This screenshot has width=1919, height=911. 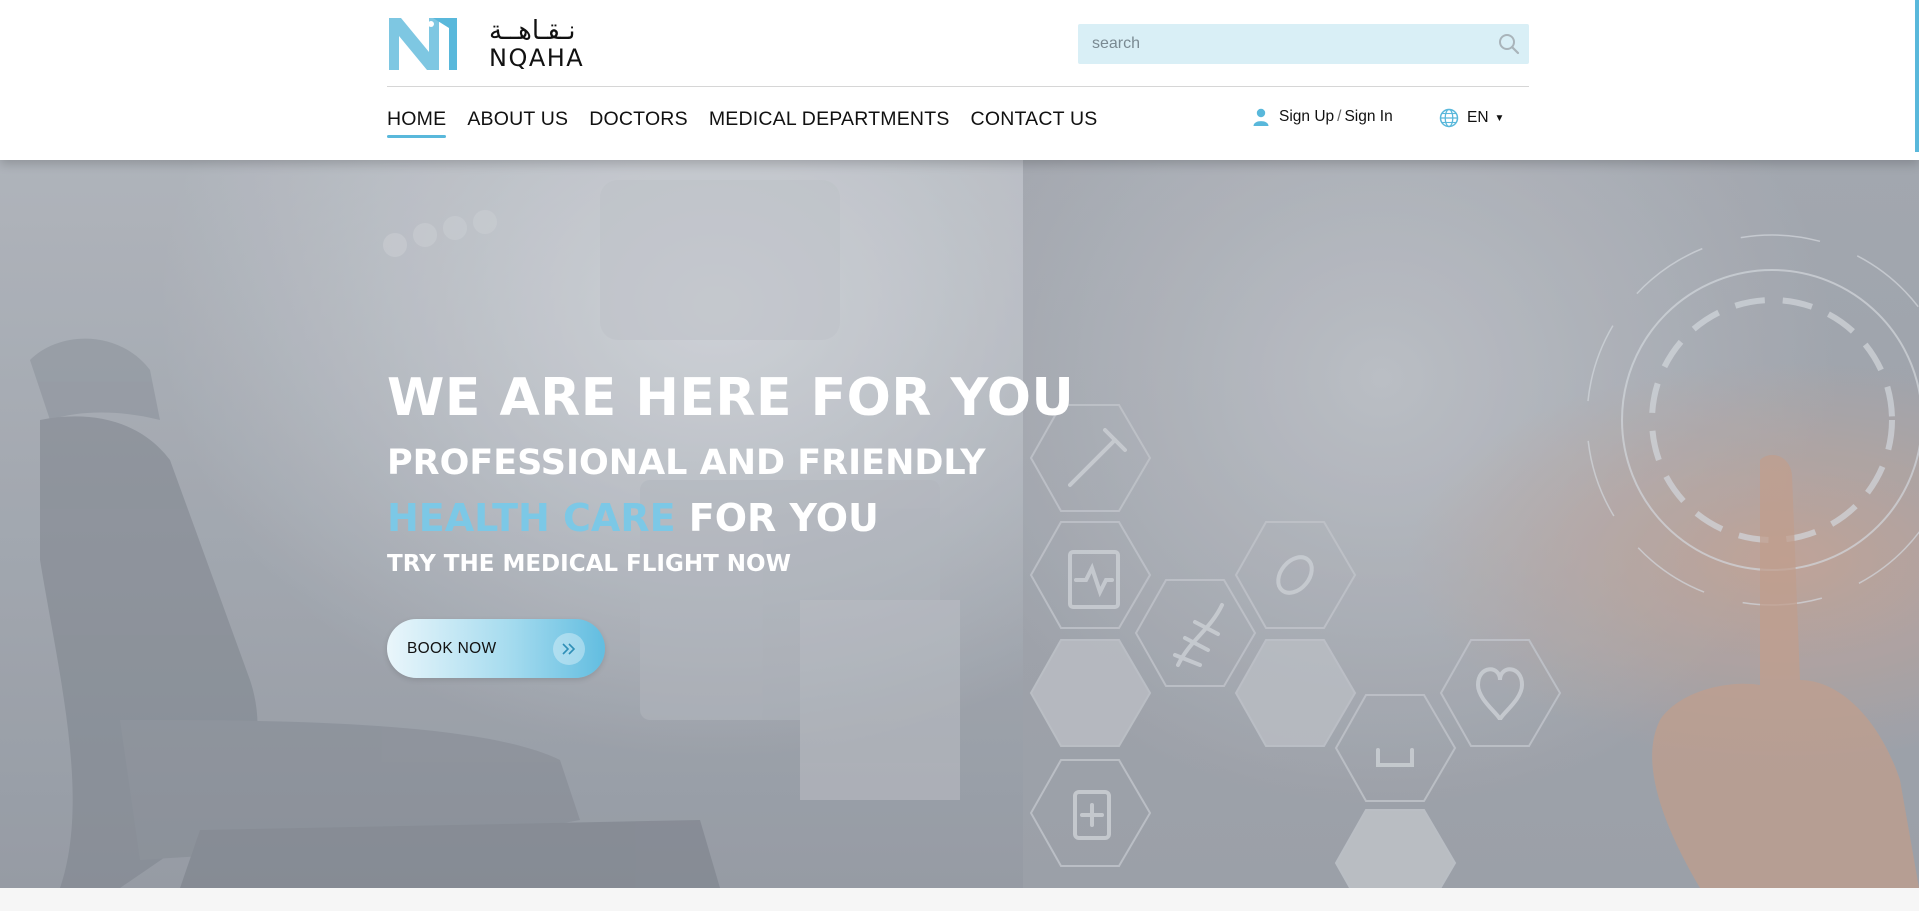 What do you see at coordinates (537, 58) in the screenshot?
I see `logo-english-text: NQAHA` at bounding box center [537, 58].